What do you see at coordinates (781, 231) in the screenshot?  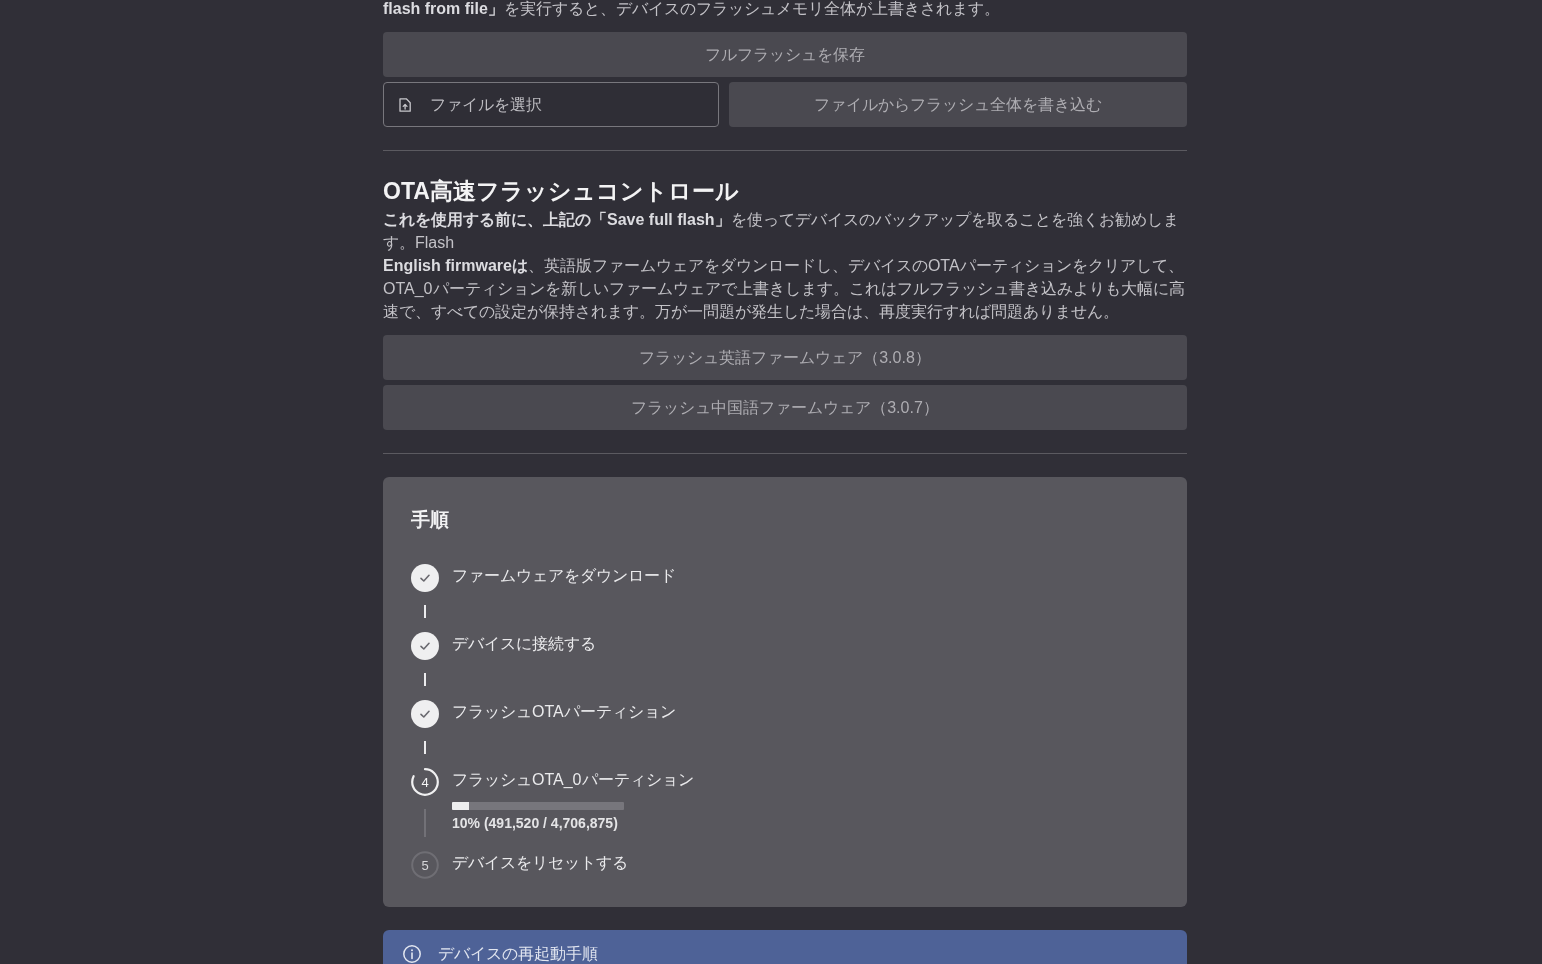 I see `description-paragraph: これを使用する前に、上記の「Save full flash」を使ってデバイスのバックアップを取ることを強くお勧めします。Flash` at bounding box center [781, 231].